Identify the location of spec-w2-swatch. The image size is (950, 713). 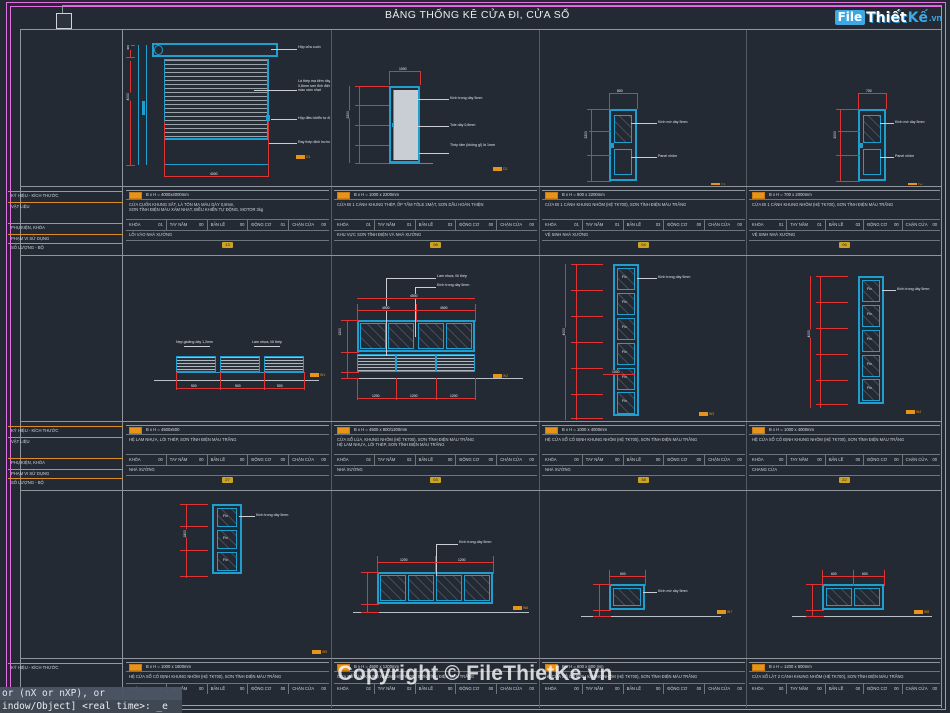
(343, 430).